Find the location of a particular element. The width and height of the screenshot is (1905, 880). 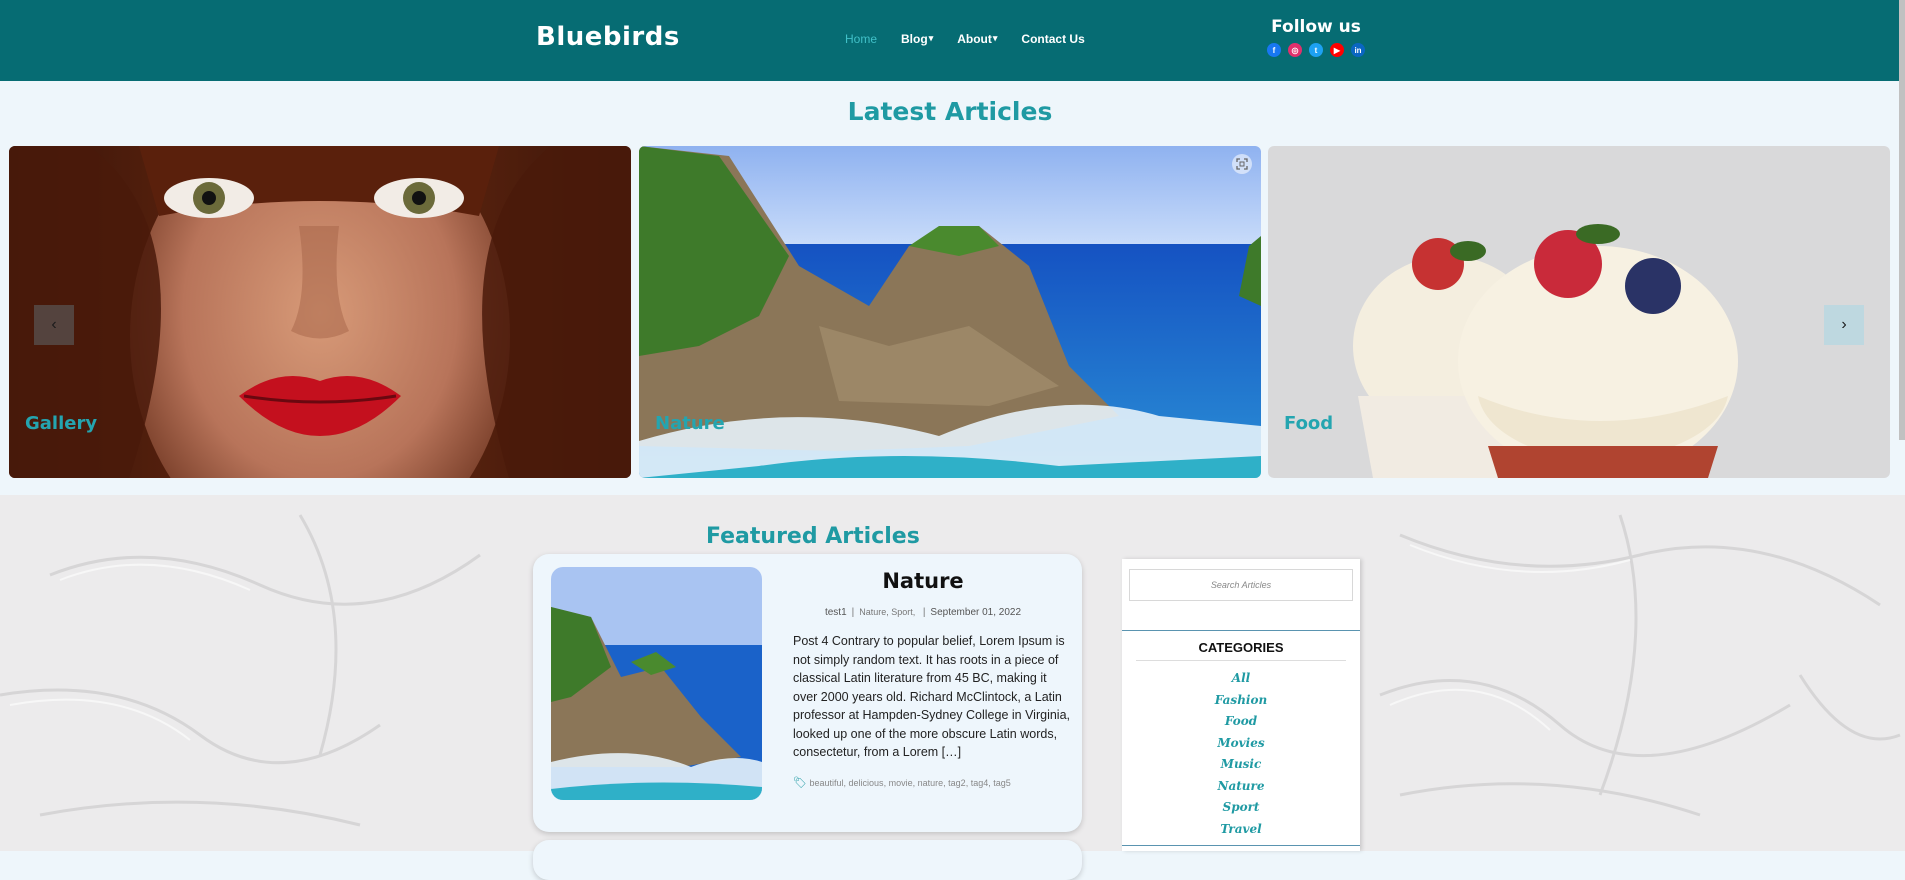

chevron-left-icon: ‹ is located at coordinates (54, 324).